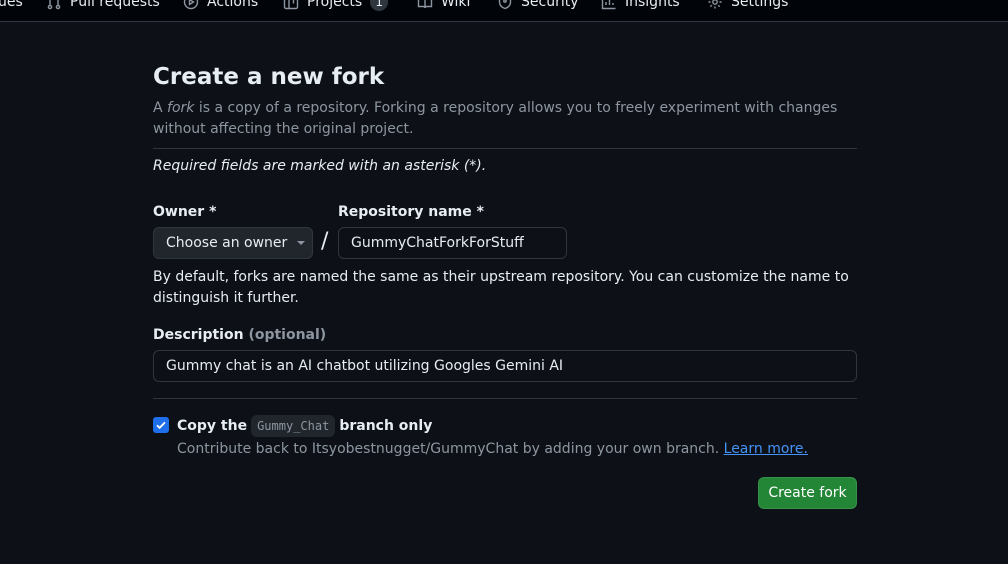  I want to click on nav-issues: ues, so click(11, 6).